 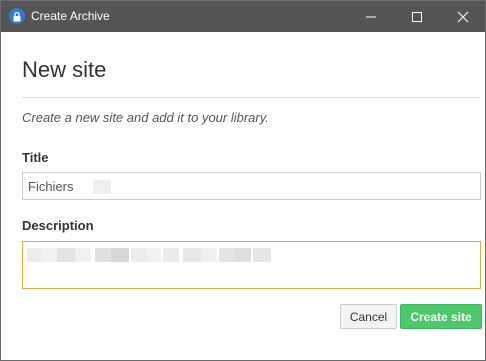 What do you see at coordinates (251, 186) in the screenshot?
I see `title-input: Fichiers` at bounding box center [251, 186].